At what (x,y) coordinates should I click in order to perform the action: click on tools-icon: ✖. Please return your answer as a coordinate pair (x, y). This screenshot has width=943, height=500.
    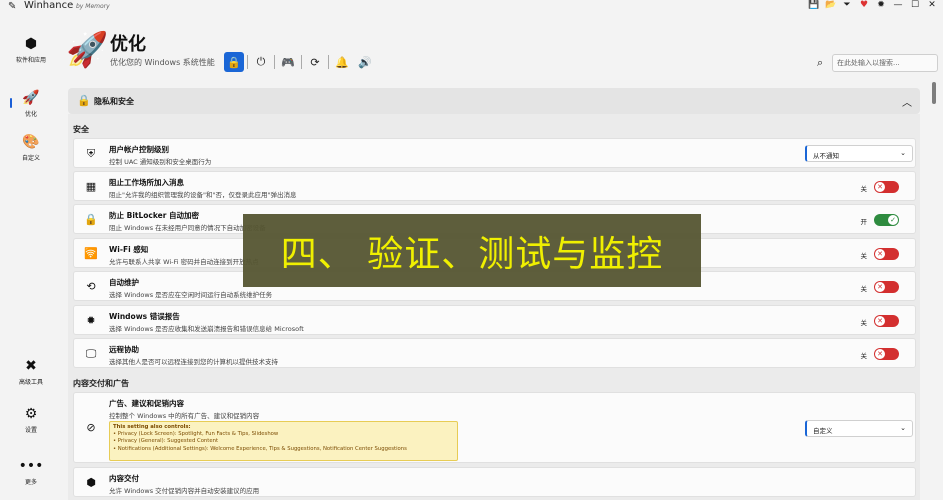
    Looking at the image, I should click on (31, 366).